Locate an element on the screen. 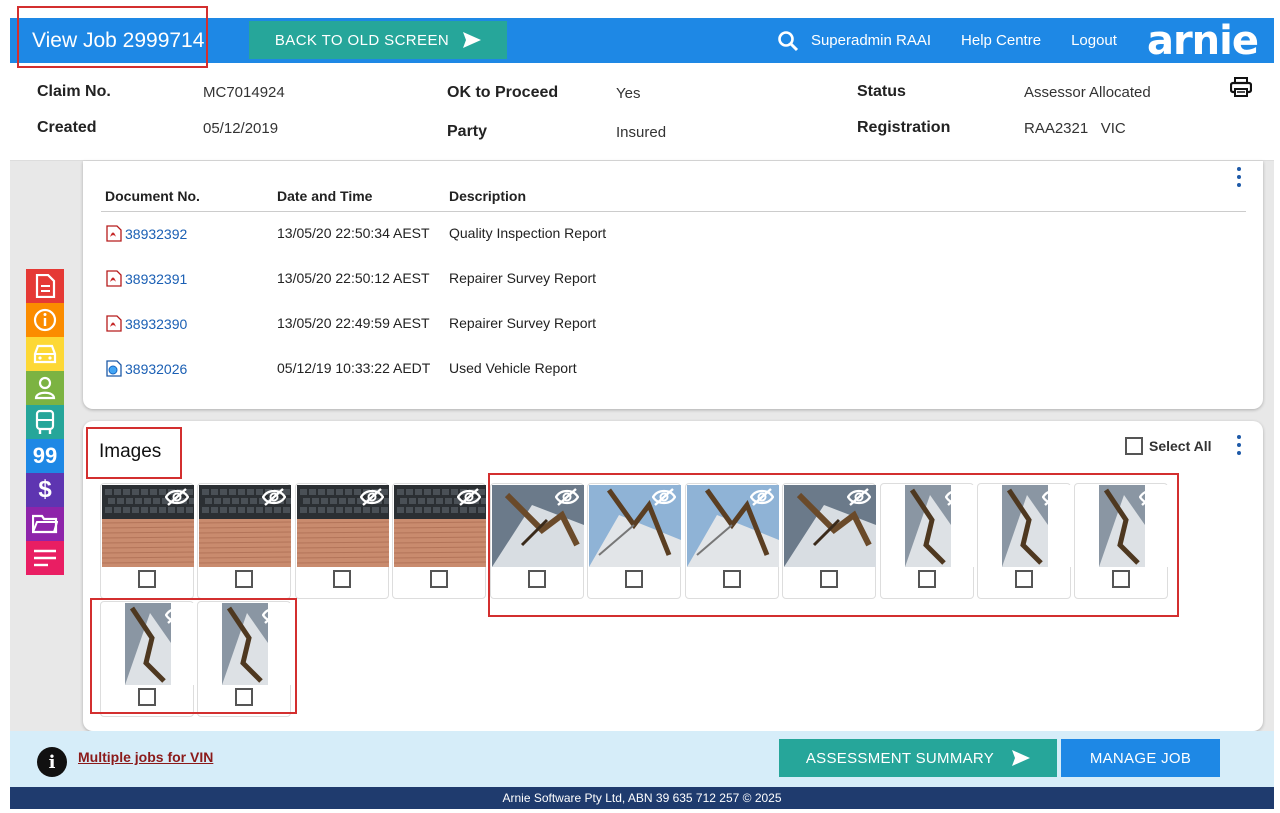 The width and height of the screenshot is (1280, 813). party-value: Insured is located at coordinates (641, 132).